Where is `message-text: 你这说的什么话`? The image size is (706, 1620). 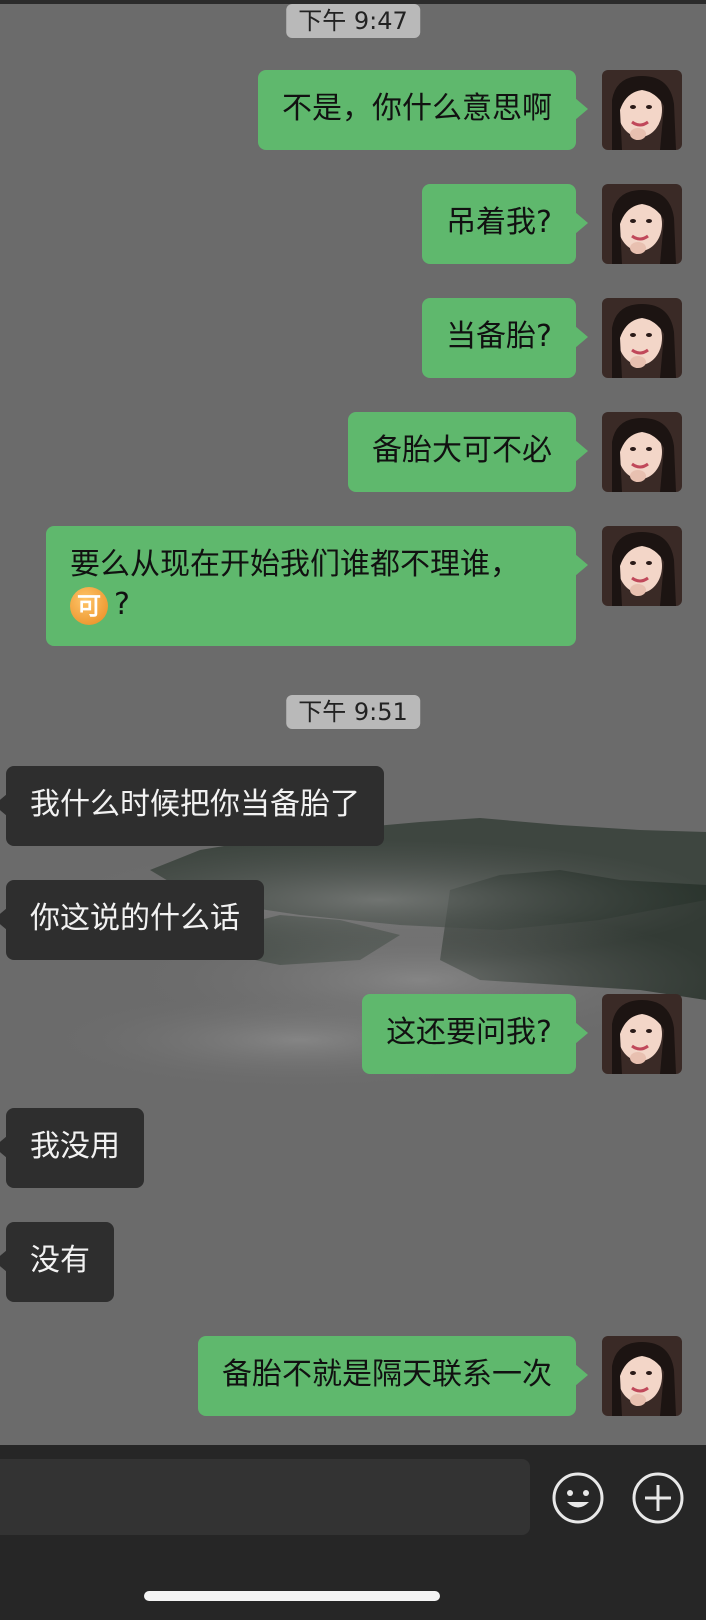
message-text: 你这说的什么话 is located at coordinates (135, 918).